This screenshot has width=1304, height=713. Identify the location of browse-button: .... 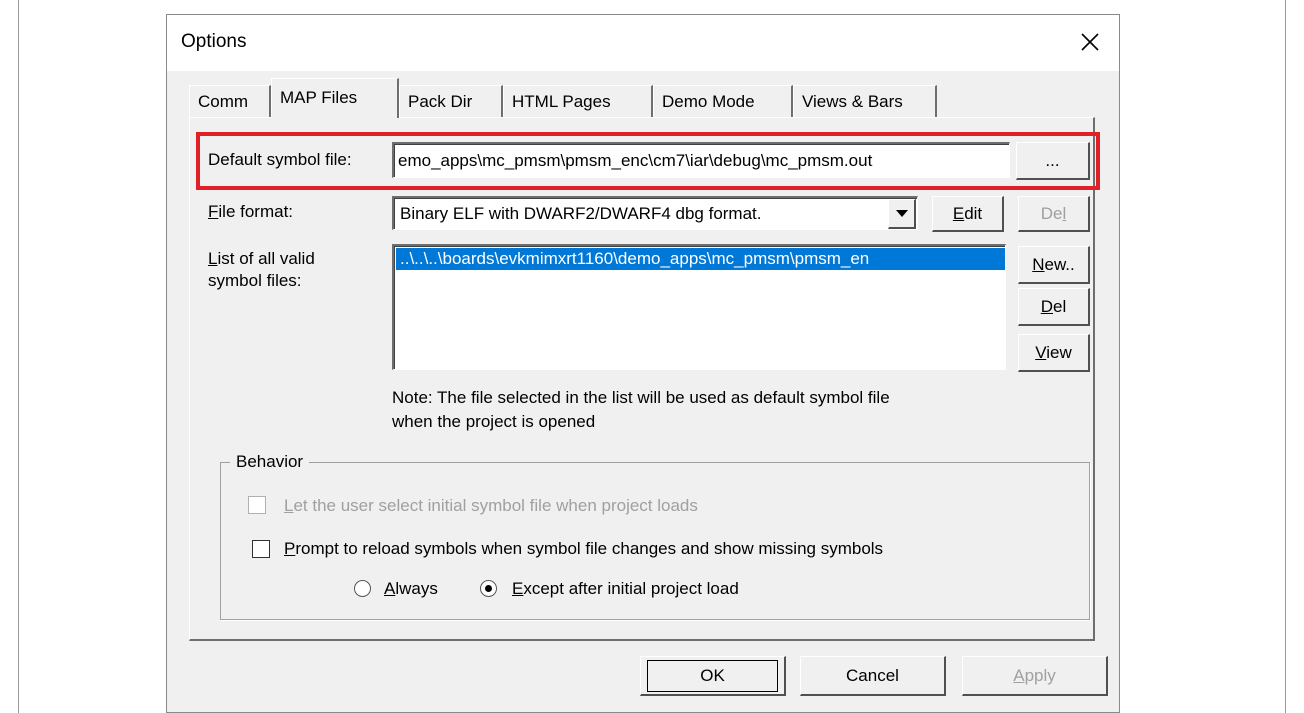
(1053, 161).